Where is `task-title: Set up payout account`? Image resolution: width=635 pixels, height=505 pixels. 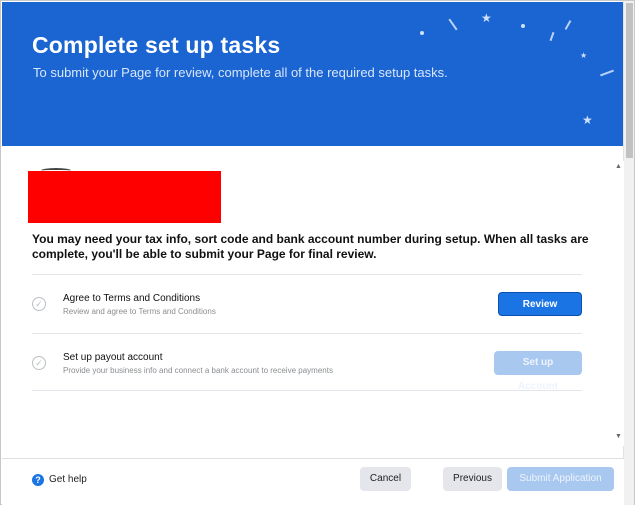
task-title: Set up payout account is located at coordinates (113, 357).